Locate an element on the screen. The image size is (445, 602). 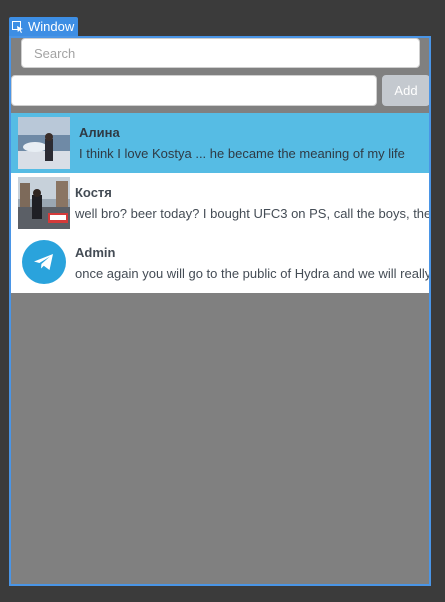
window-tab: Window is located at coordinates (43, 26).